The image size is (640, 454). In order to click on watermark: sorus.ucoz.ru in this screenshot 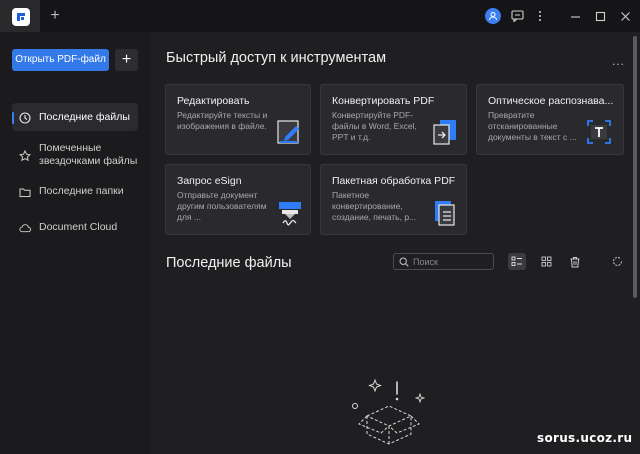, I will do `click(585, 438)`.